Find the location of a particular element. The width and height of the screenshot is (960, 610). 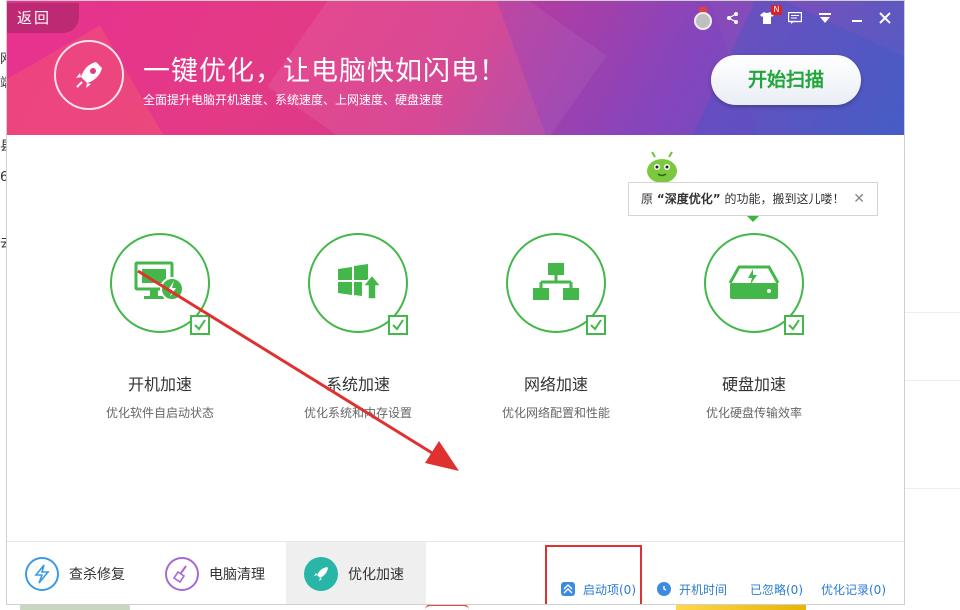

page-subtitle: 全面提升电脑开机速度、系统速度、上网速度、硬盘速度 is located at coordinates (293, 100).